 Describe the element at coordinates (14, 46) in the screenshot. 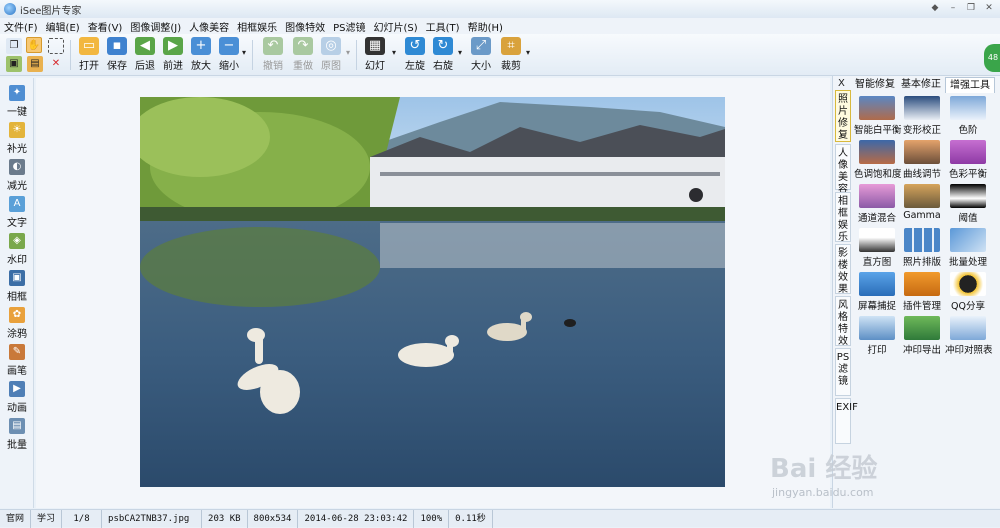

I see `copy-icon: ❐` at that location.